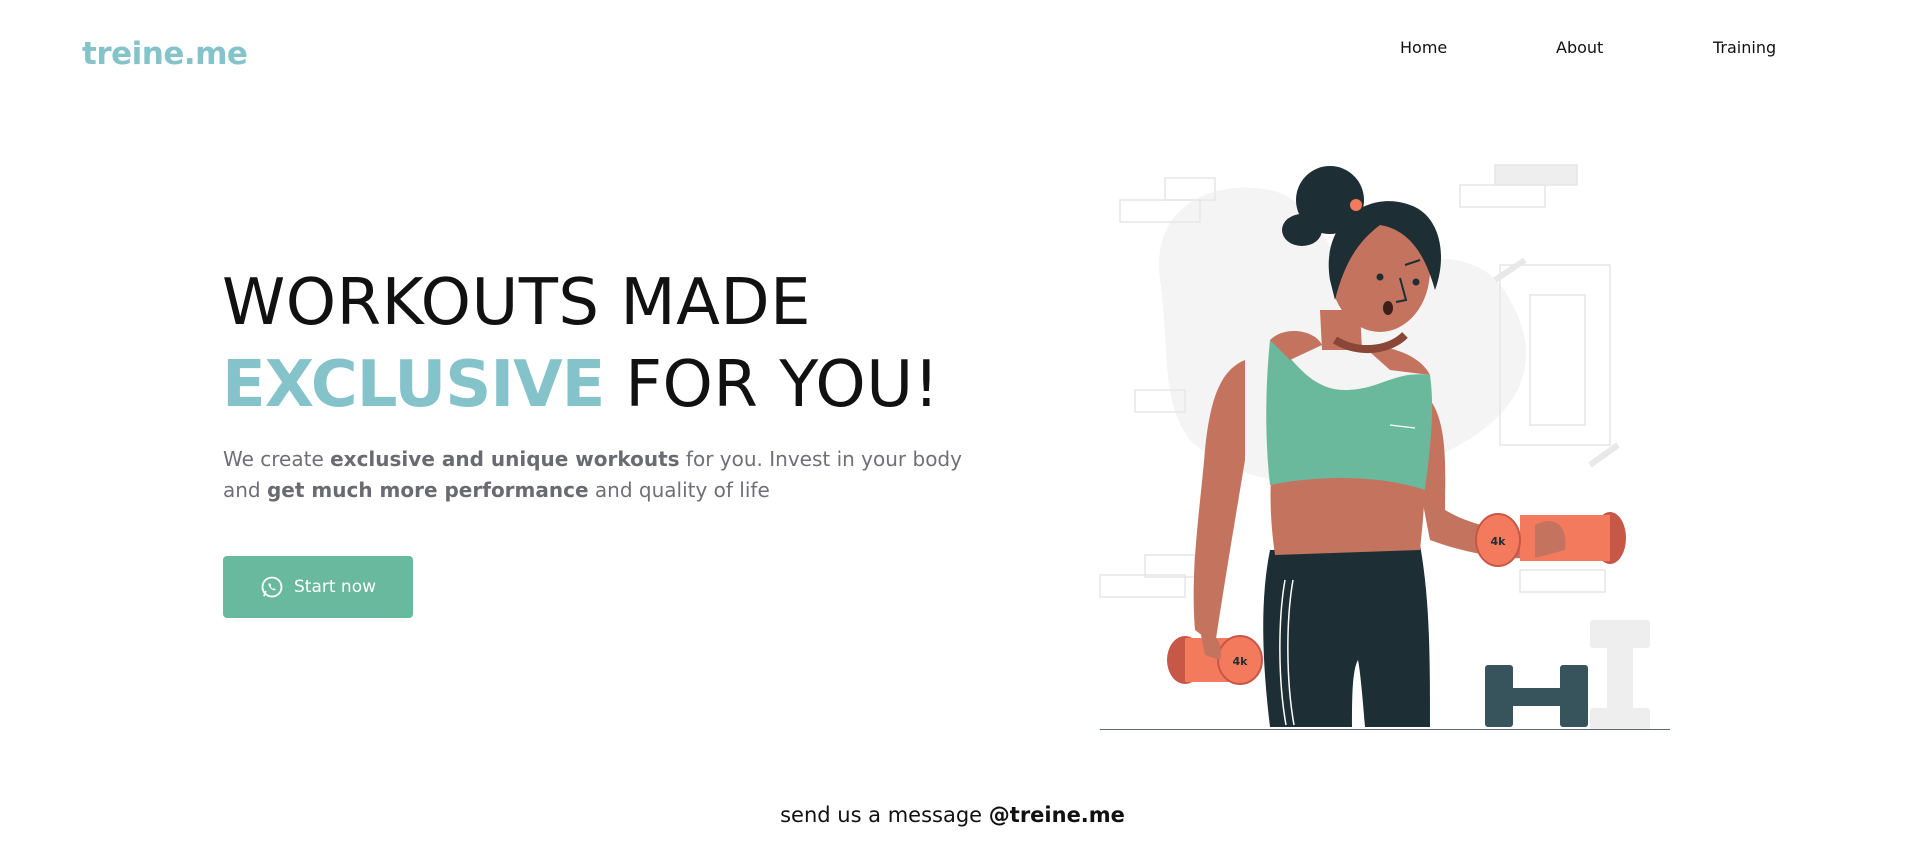 The height and width of the screenshot is (867, 1905). What do you see at coordinates (277, 459) in the screenshot?
I see `desc-text-1: We create` at bounding box center [277, 459].